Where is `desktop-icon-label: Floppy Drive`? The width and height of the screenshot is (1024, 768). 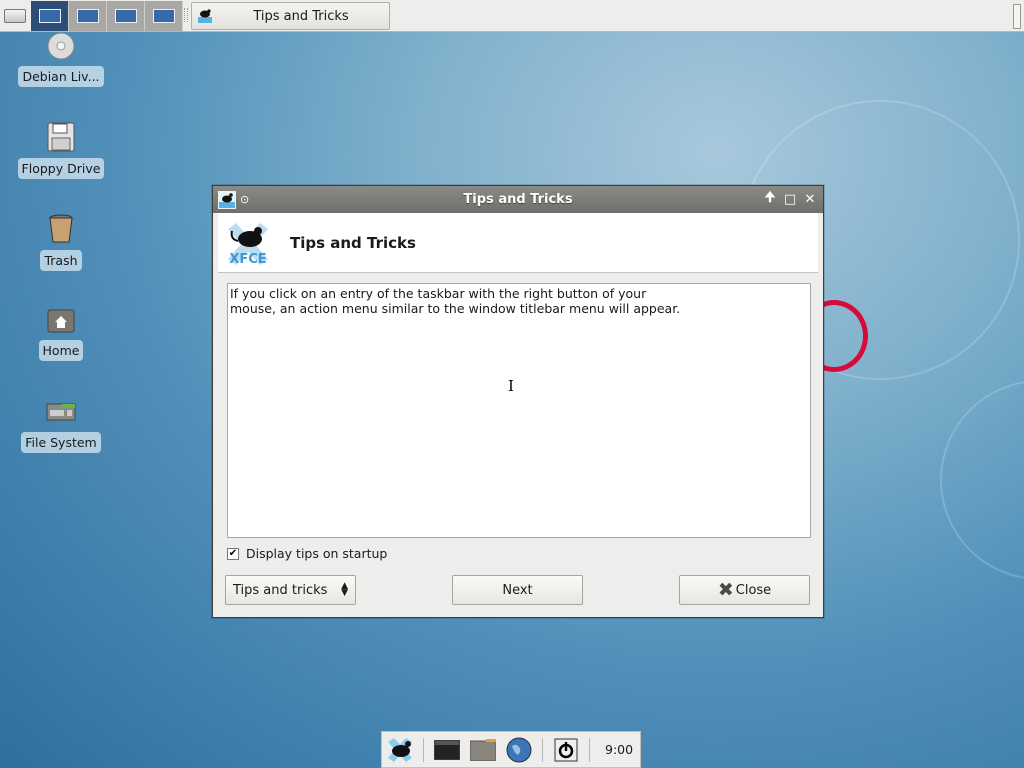
desktop-icon-label: Floppy Drive is located at coordinates (61, 168).